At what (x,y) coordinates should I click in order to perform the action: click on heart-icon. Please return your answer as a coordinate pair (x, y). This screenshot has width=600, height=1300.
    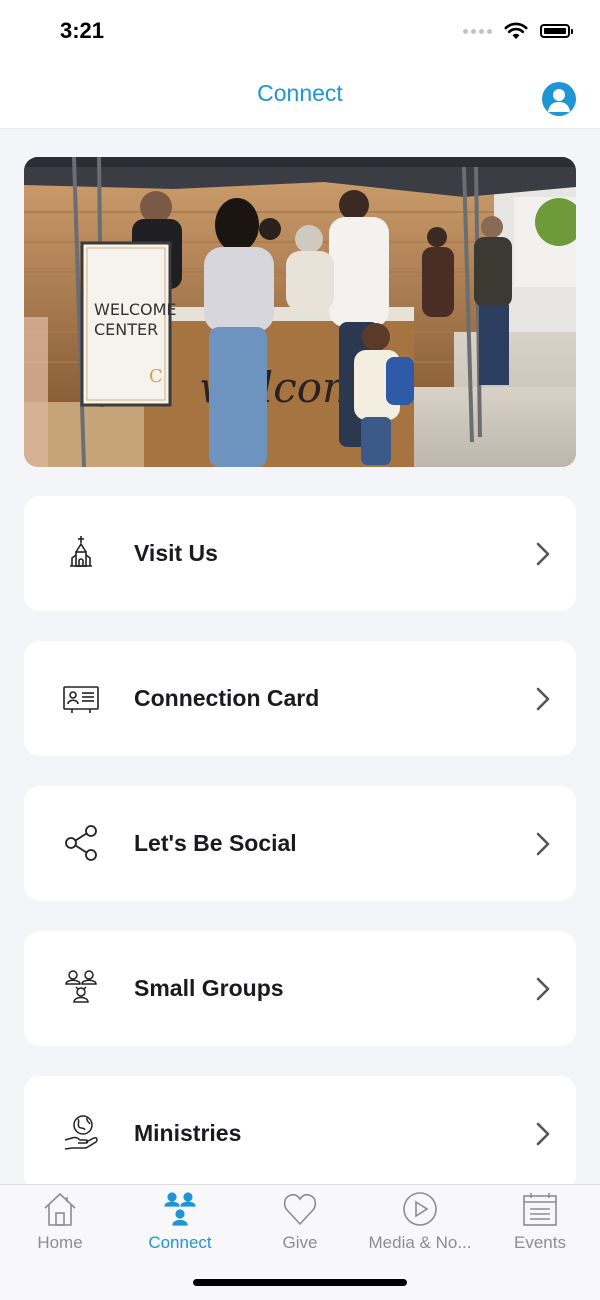
    Looking at the image, I should click on (300, 1209).